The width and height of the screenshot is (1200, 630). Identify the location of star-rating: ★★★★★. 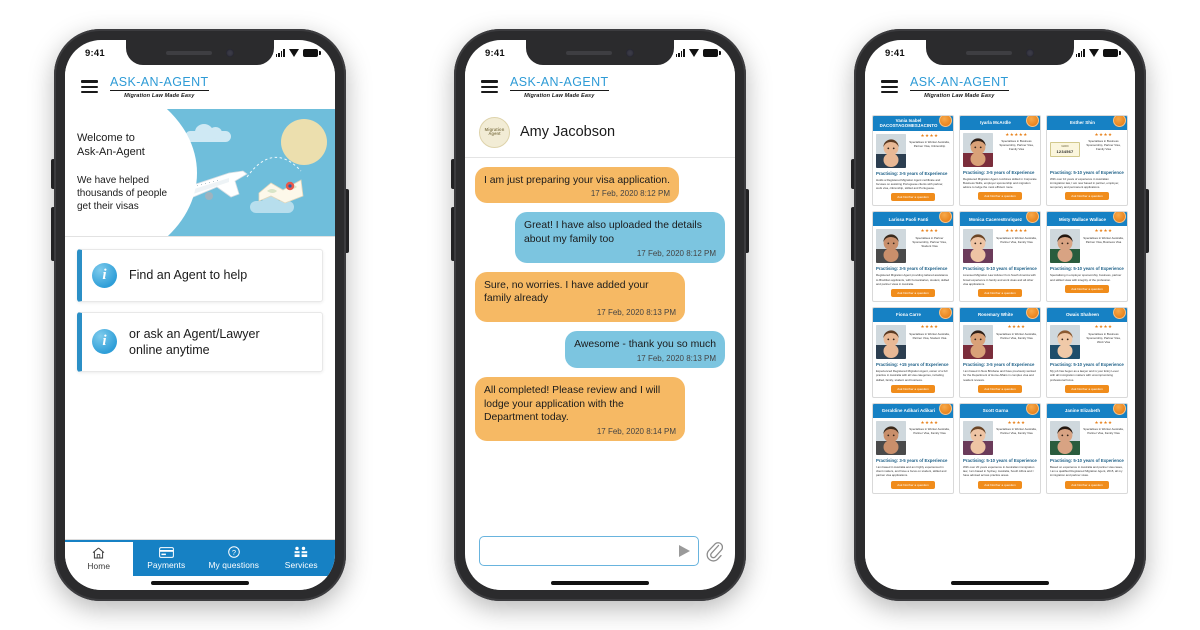
(1016, 134).